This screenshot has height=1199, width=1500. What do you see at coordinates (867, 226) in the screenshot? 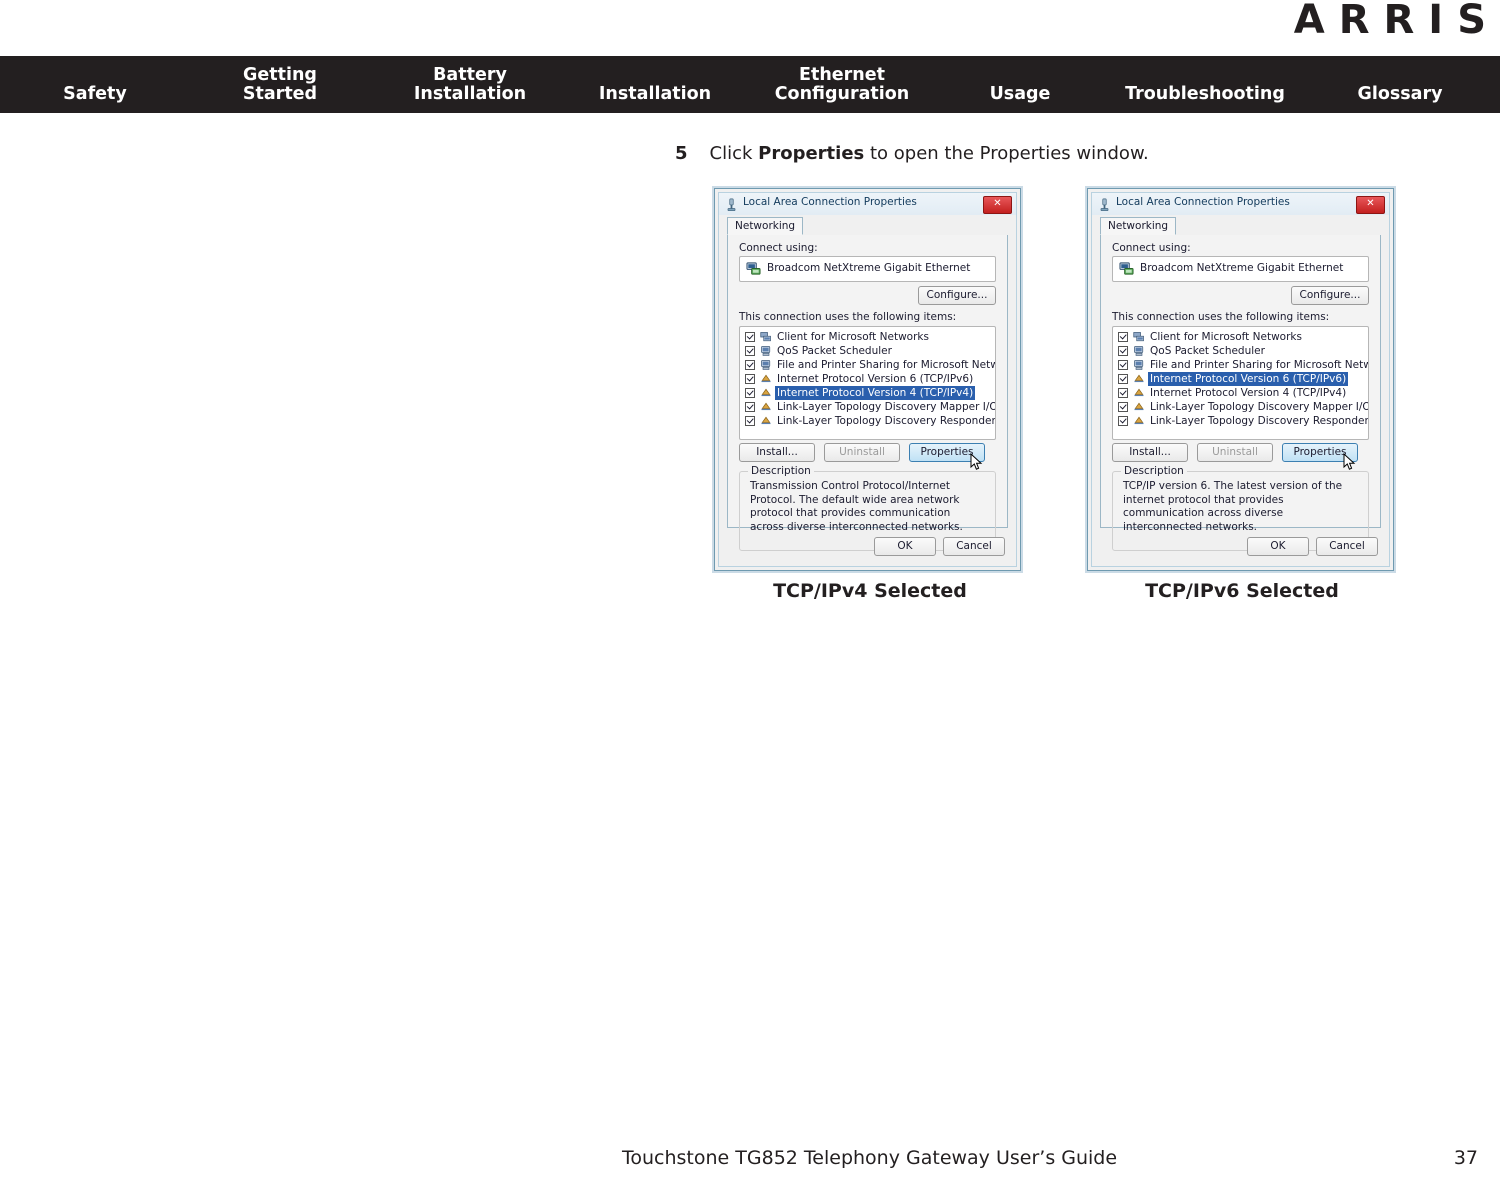
I see `dialog-tabstrip: Networking` at bounding box center [867, 226].